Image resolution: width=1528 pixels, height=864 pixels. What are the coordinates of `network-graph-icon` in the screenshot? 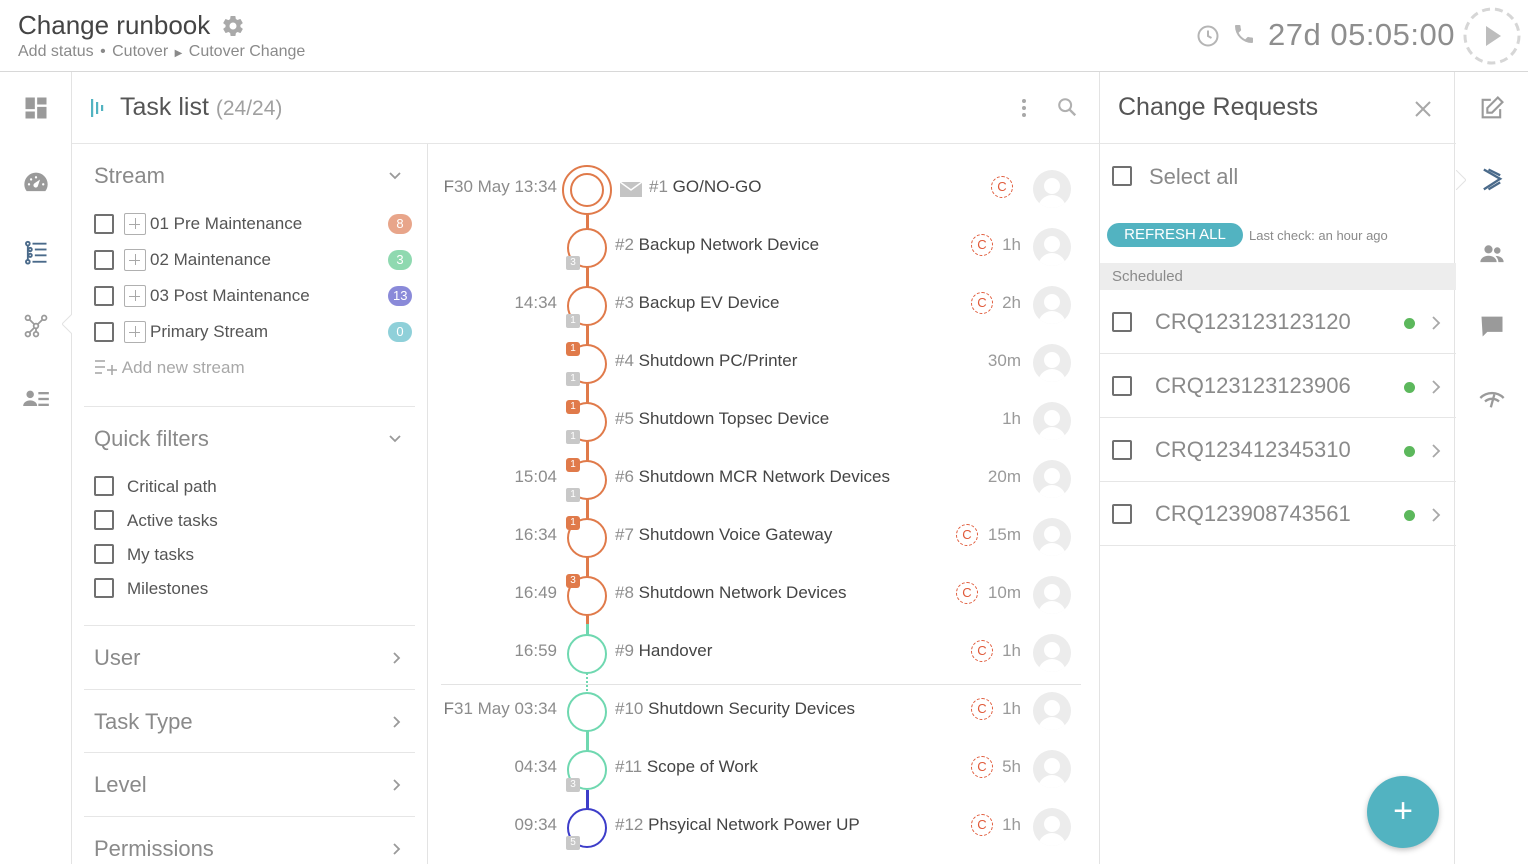 It's located at (36, 326).